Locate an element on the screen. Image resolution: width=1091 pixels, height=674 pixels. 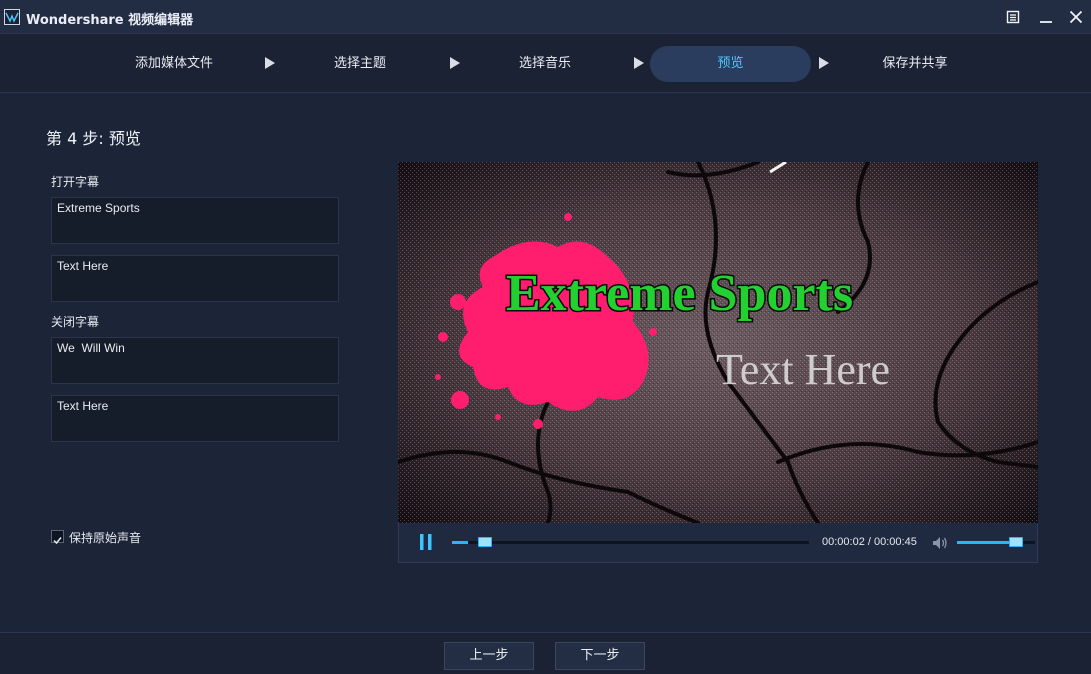
footer-bar: 上一步 下一步 is located at coordinates (545, 653).